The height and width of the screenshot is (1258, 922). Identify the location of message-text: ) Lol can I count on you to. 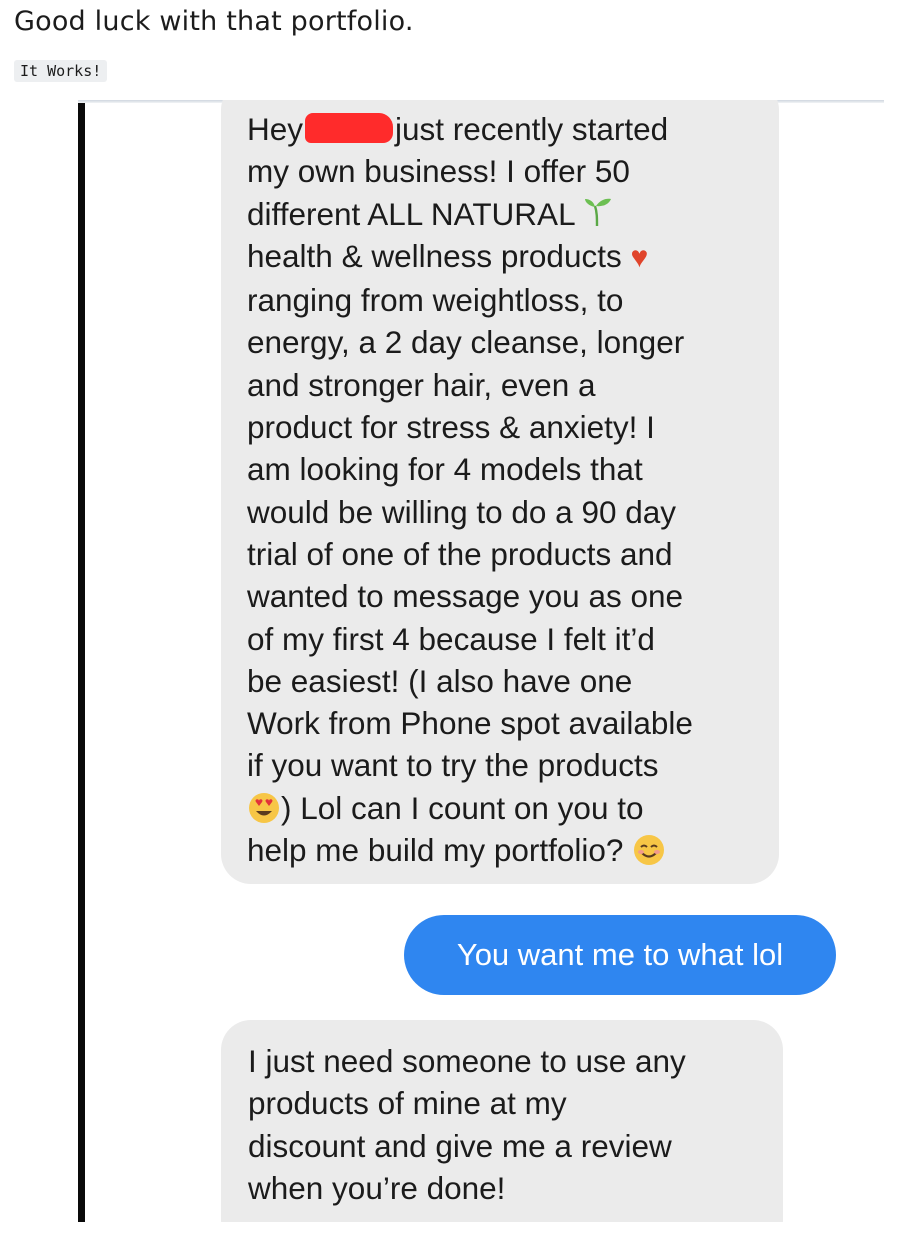
(462, 807).